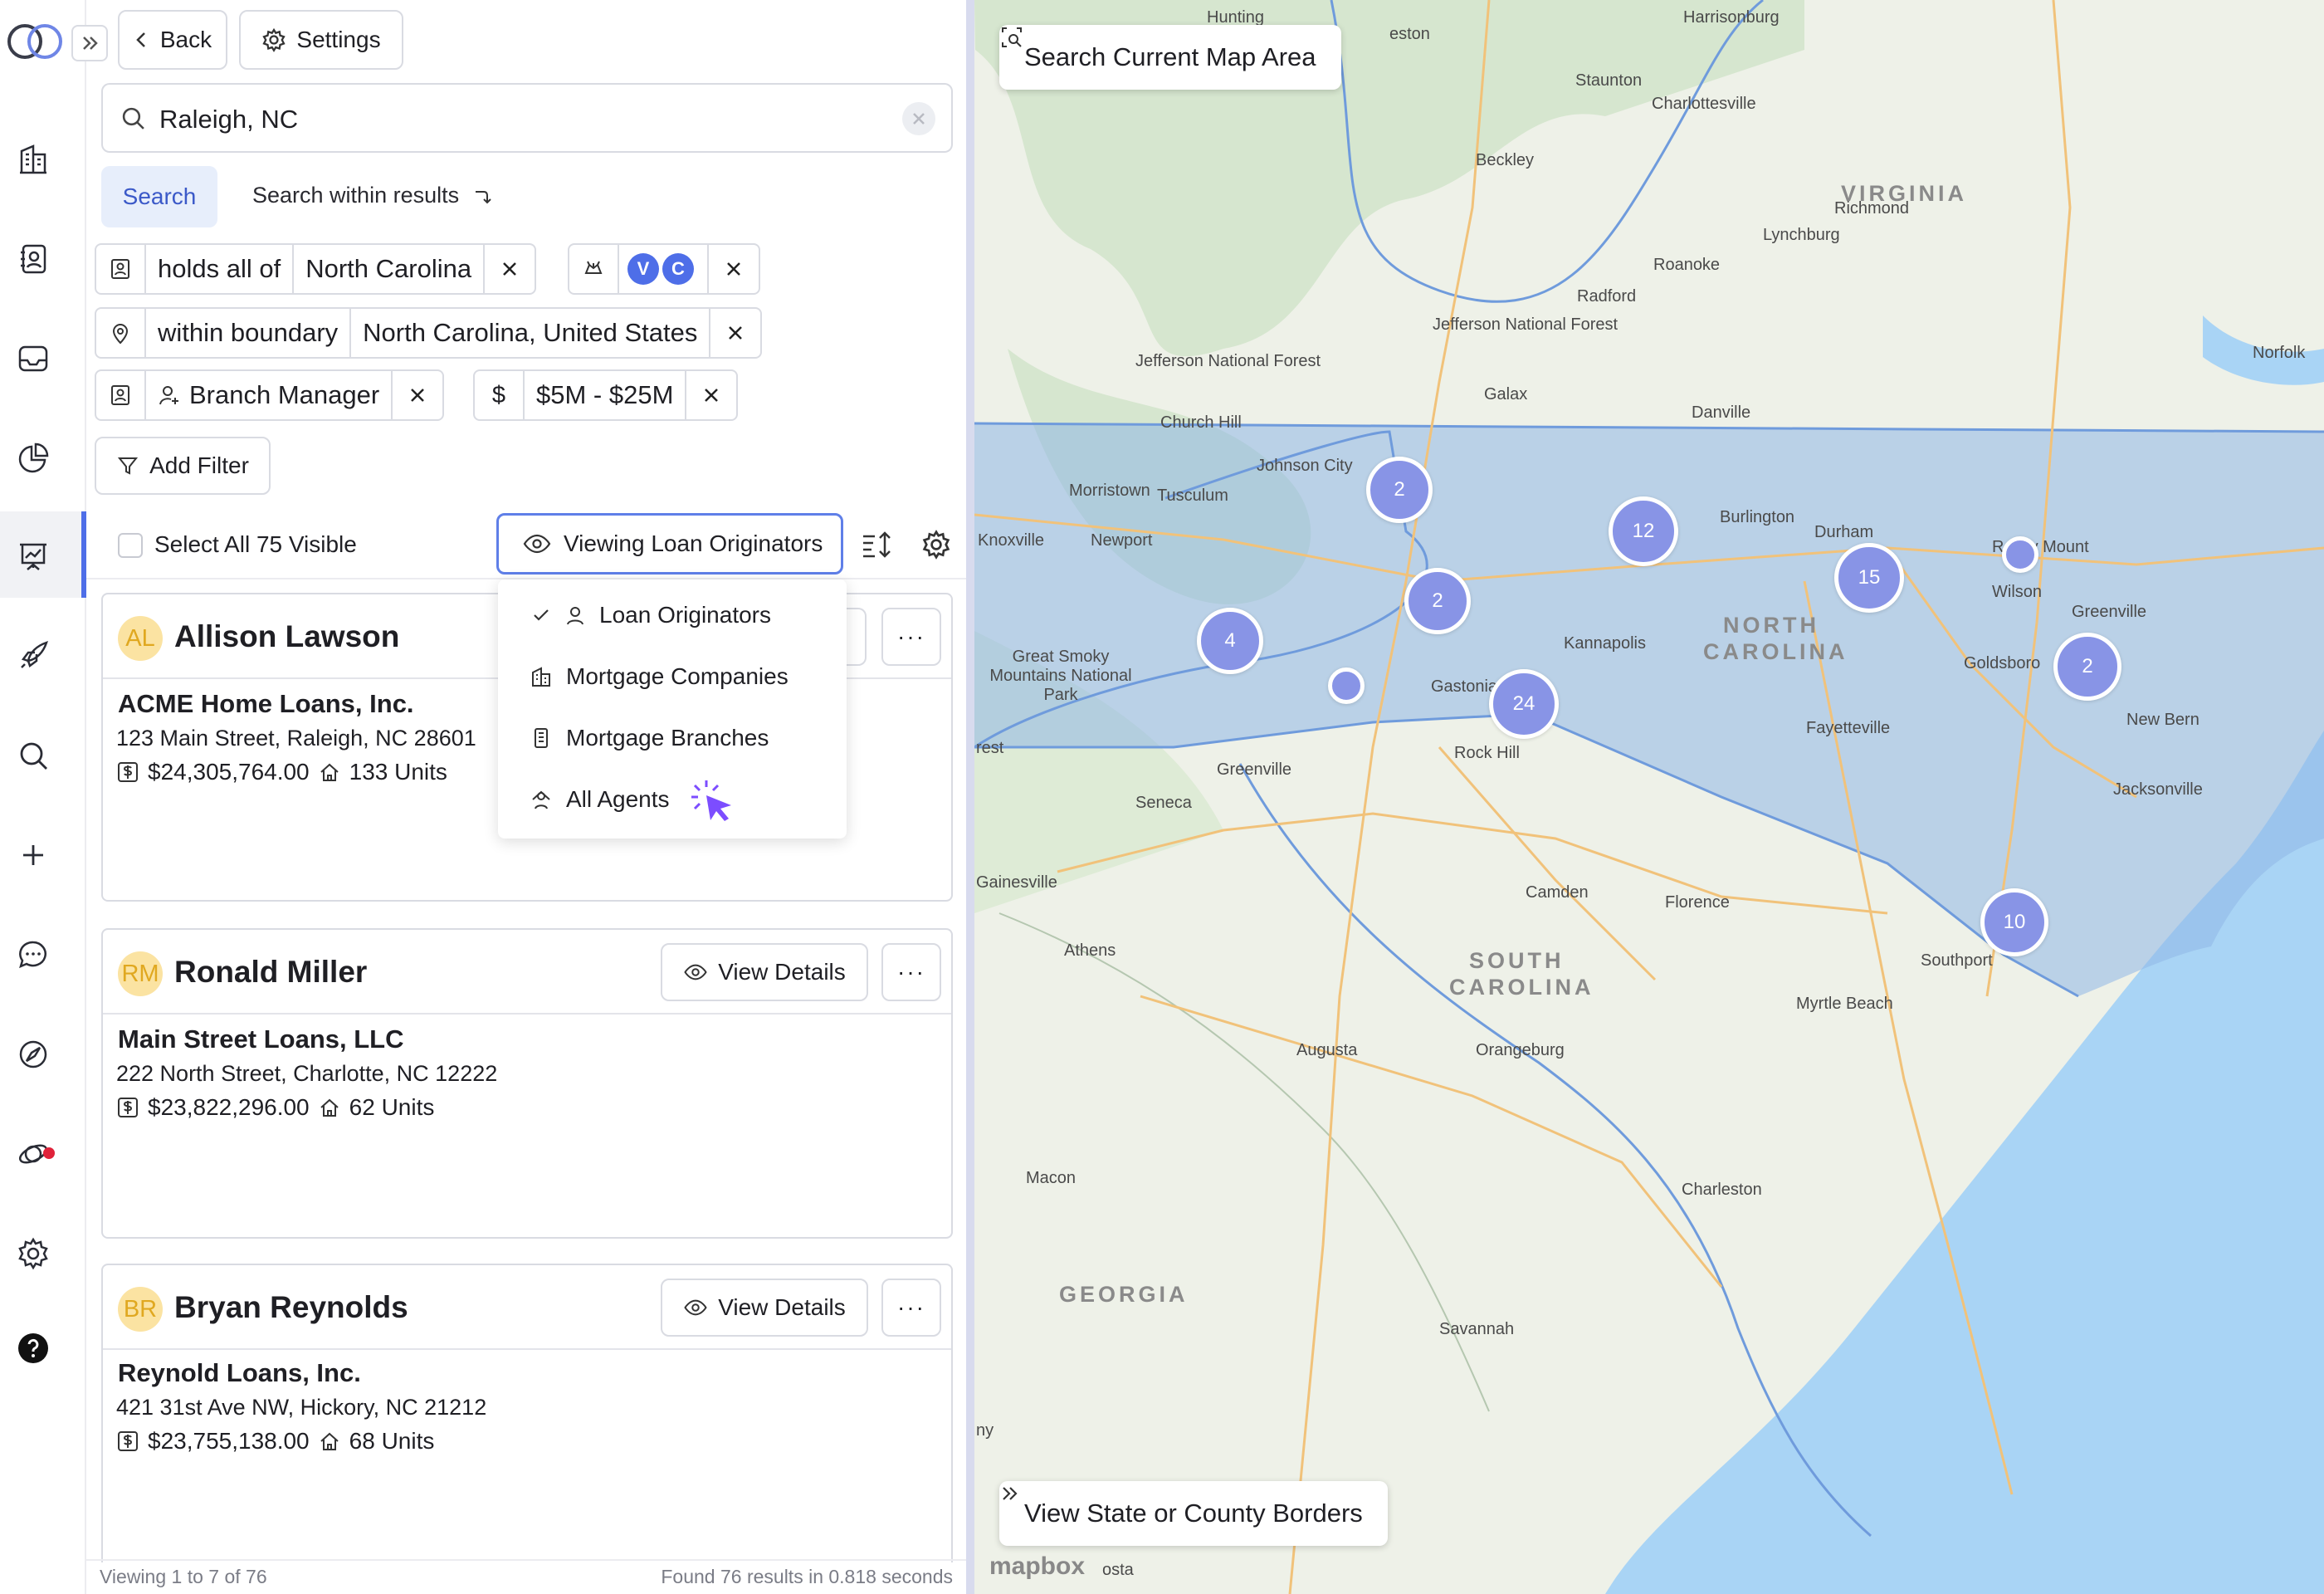  Describe the element at coordinates (1801, 235) in the screenshot. I see `city-label: Lynchburg` at that location.